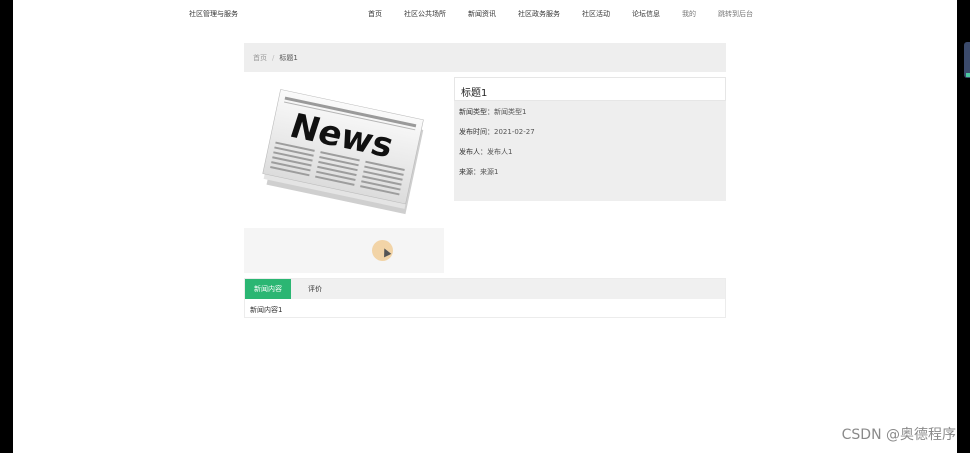  What do you see at coordinates (689, 14) in the screenshot?
I see `nav-my: 我的` at bounding box center [689, 14].